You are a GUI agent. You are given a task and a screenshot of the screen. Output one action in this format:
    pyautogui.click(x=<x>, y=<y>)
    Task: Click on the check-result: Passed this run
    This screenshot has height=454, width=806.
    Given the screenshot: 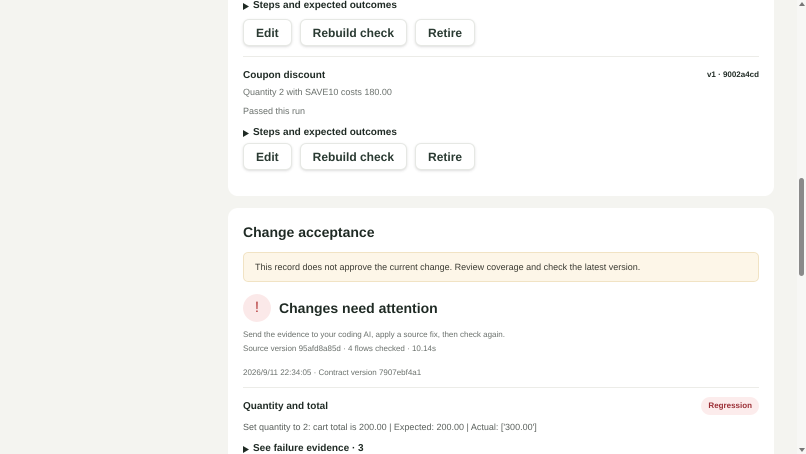 What is the action you would take?
    pyautogui.click(x=274, y=111)
    